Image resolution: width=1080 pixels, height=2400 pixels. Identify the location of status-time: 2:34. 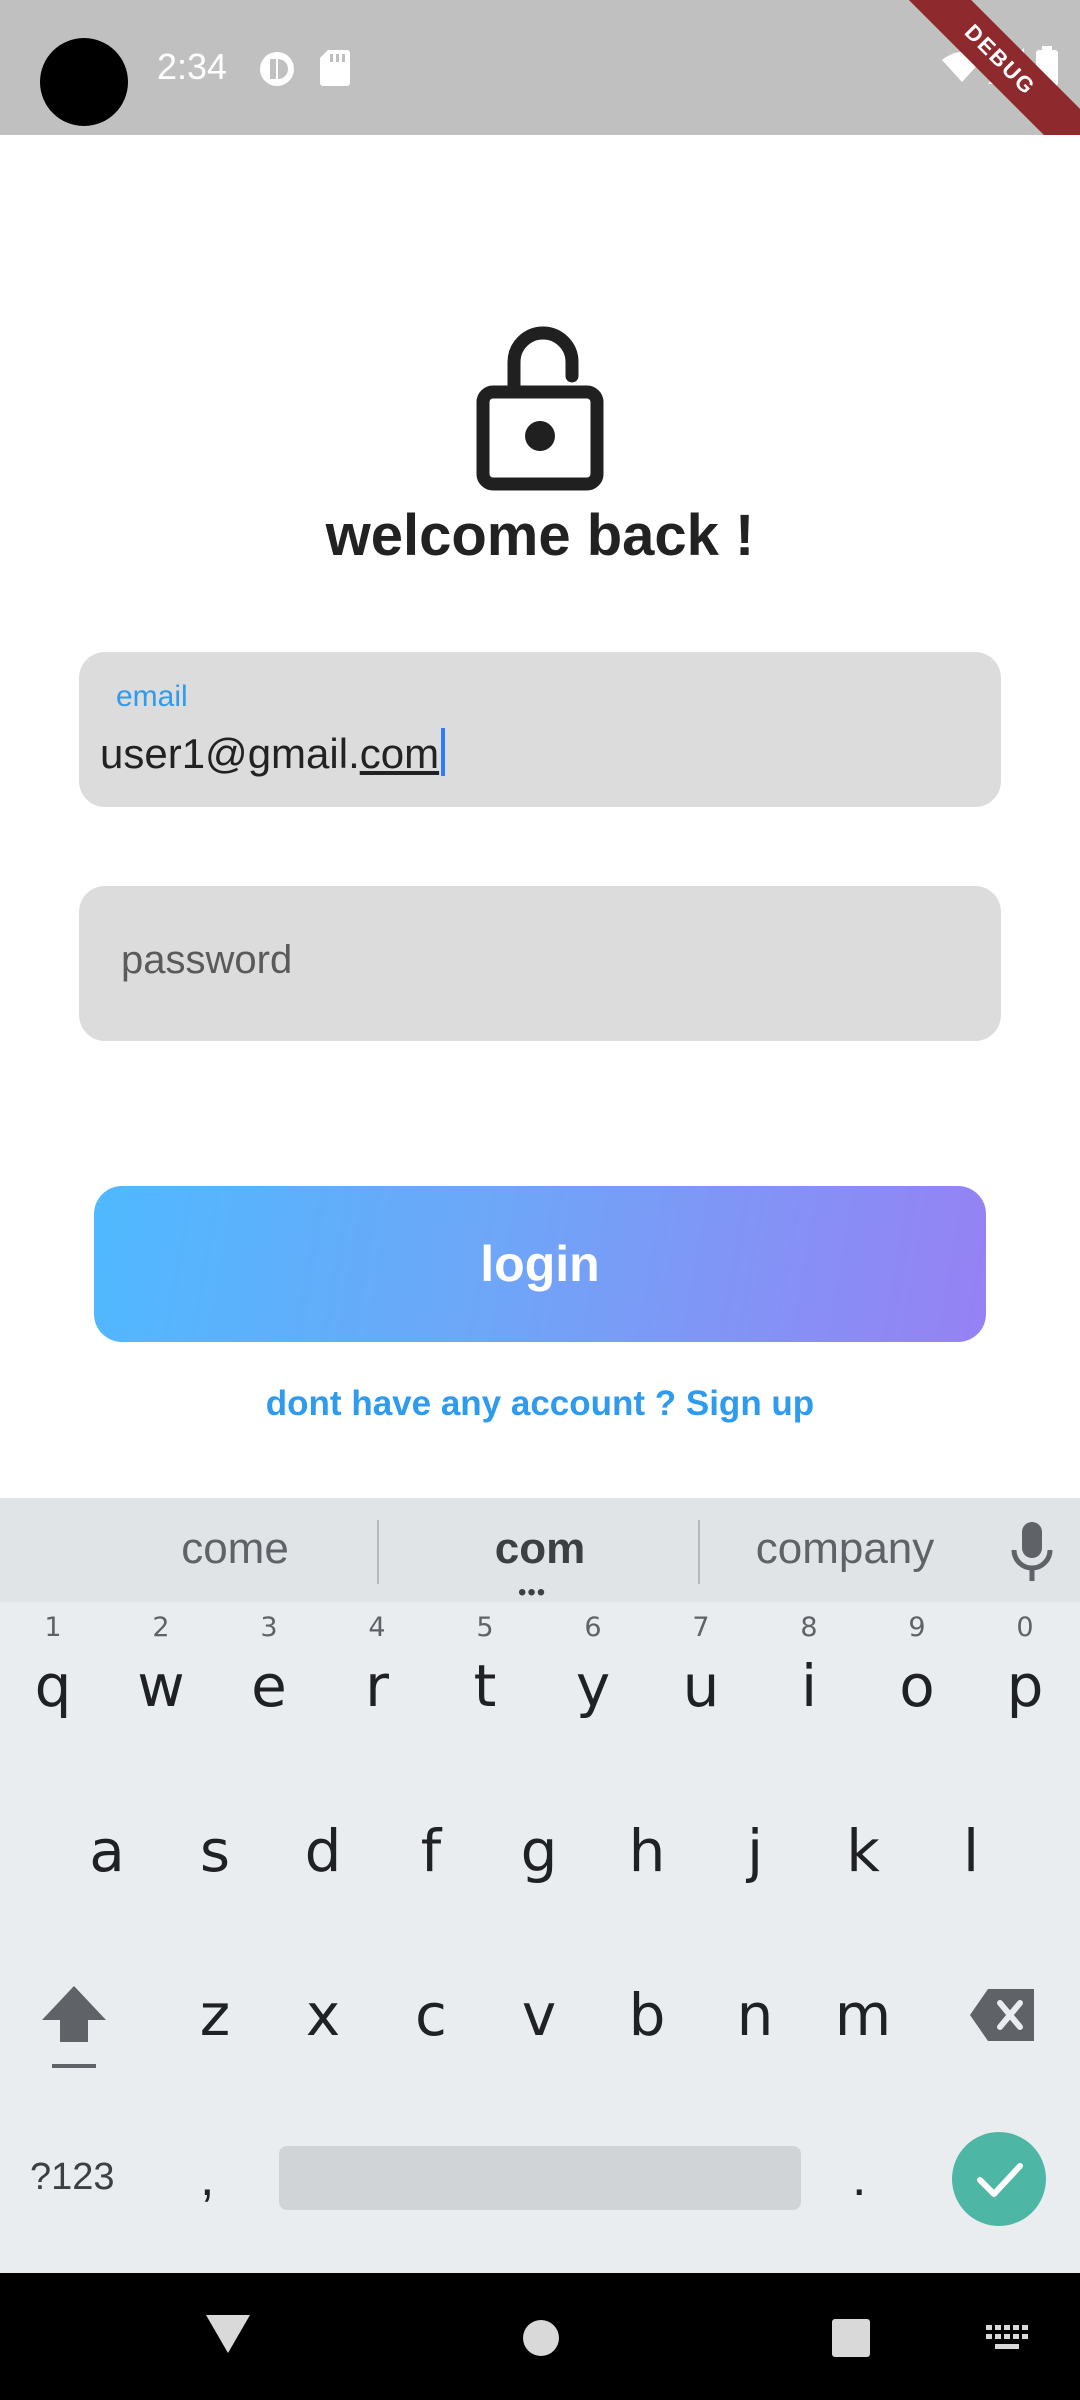
(192, 66).